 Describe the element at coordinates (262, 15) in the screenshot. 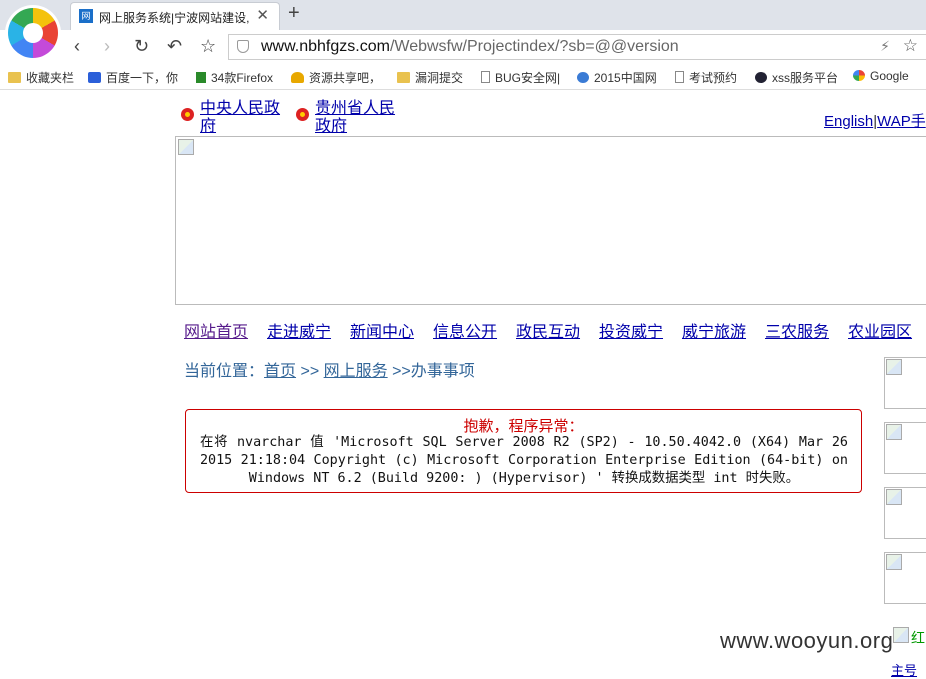

I see `close-tab-icon: ✕` at that location.